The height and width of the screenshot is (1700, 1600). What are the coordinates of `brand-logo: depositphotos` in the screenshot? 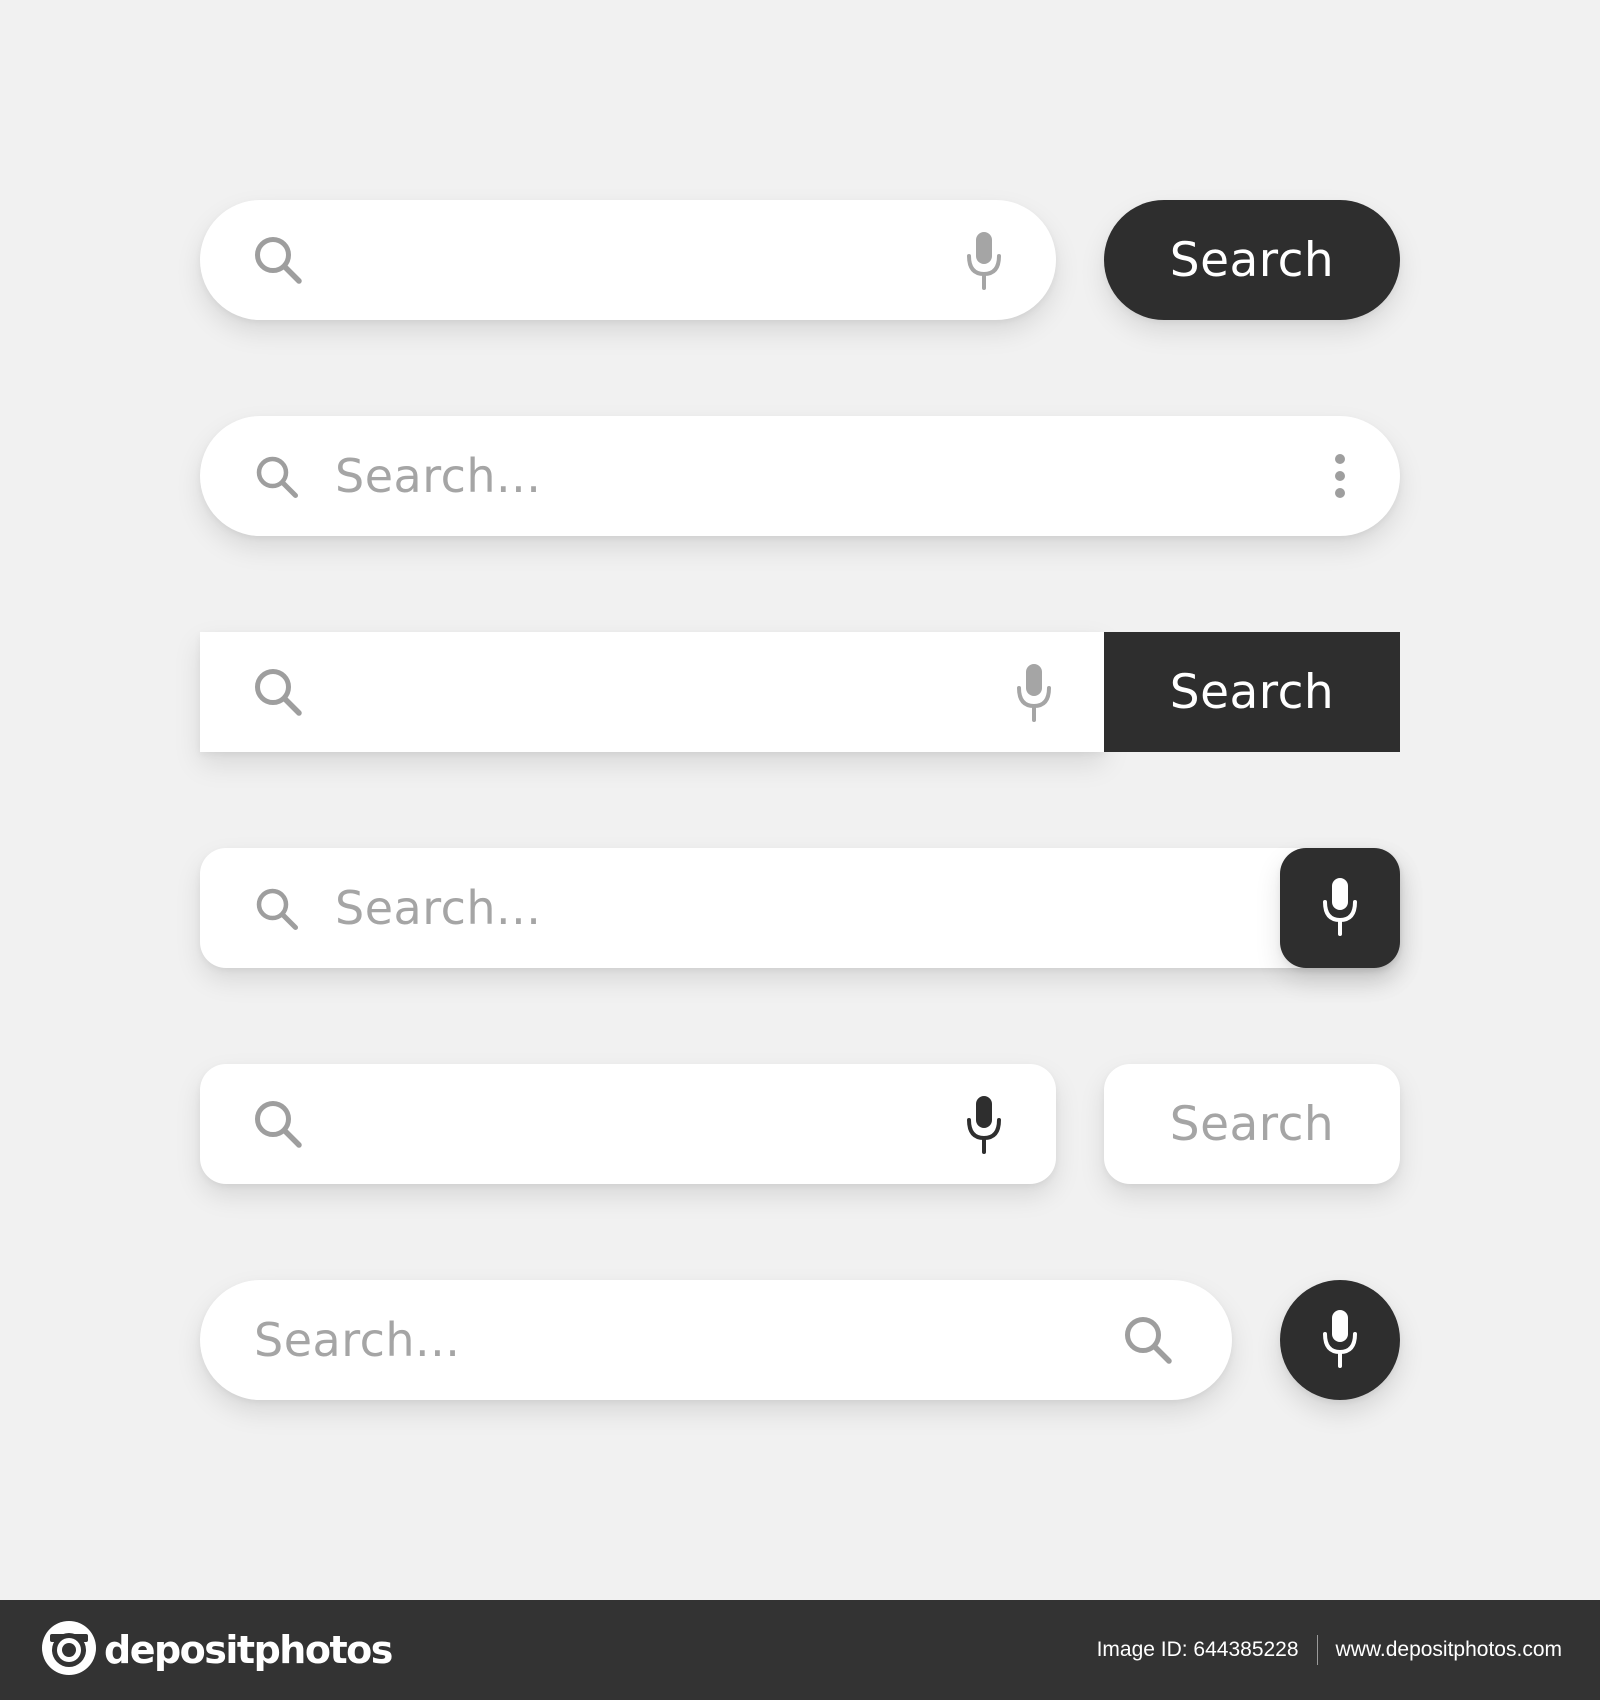 It's located at (216, 1650).